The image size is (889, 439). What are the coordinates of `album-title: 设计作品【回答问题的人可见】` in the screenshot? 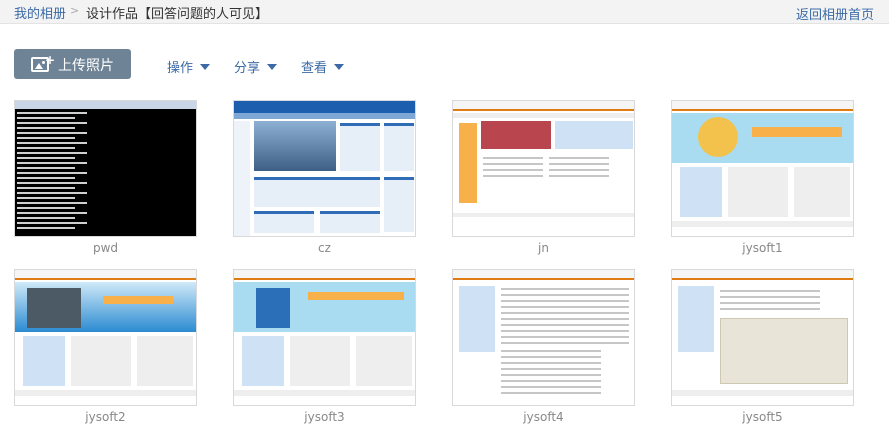 It's located at (177, 14).